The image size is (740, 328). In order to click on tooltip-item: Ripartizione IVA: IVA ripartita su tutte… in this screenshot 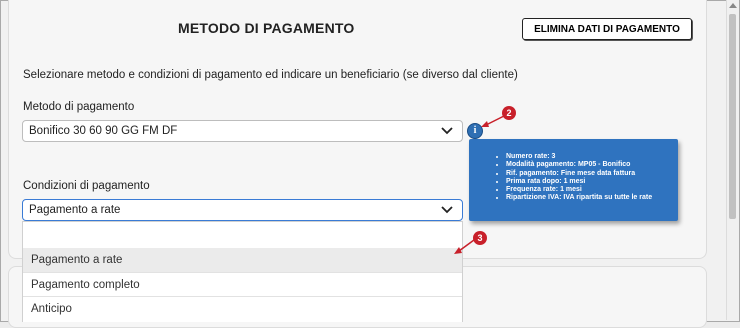, I will do `click(592, 198)`.